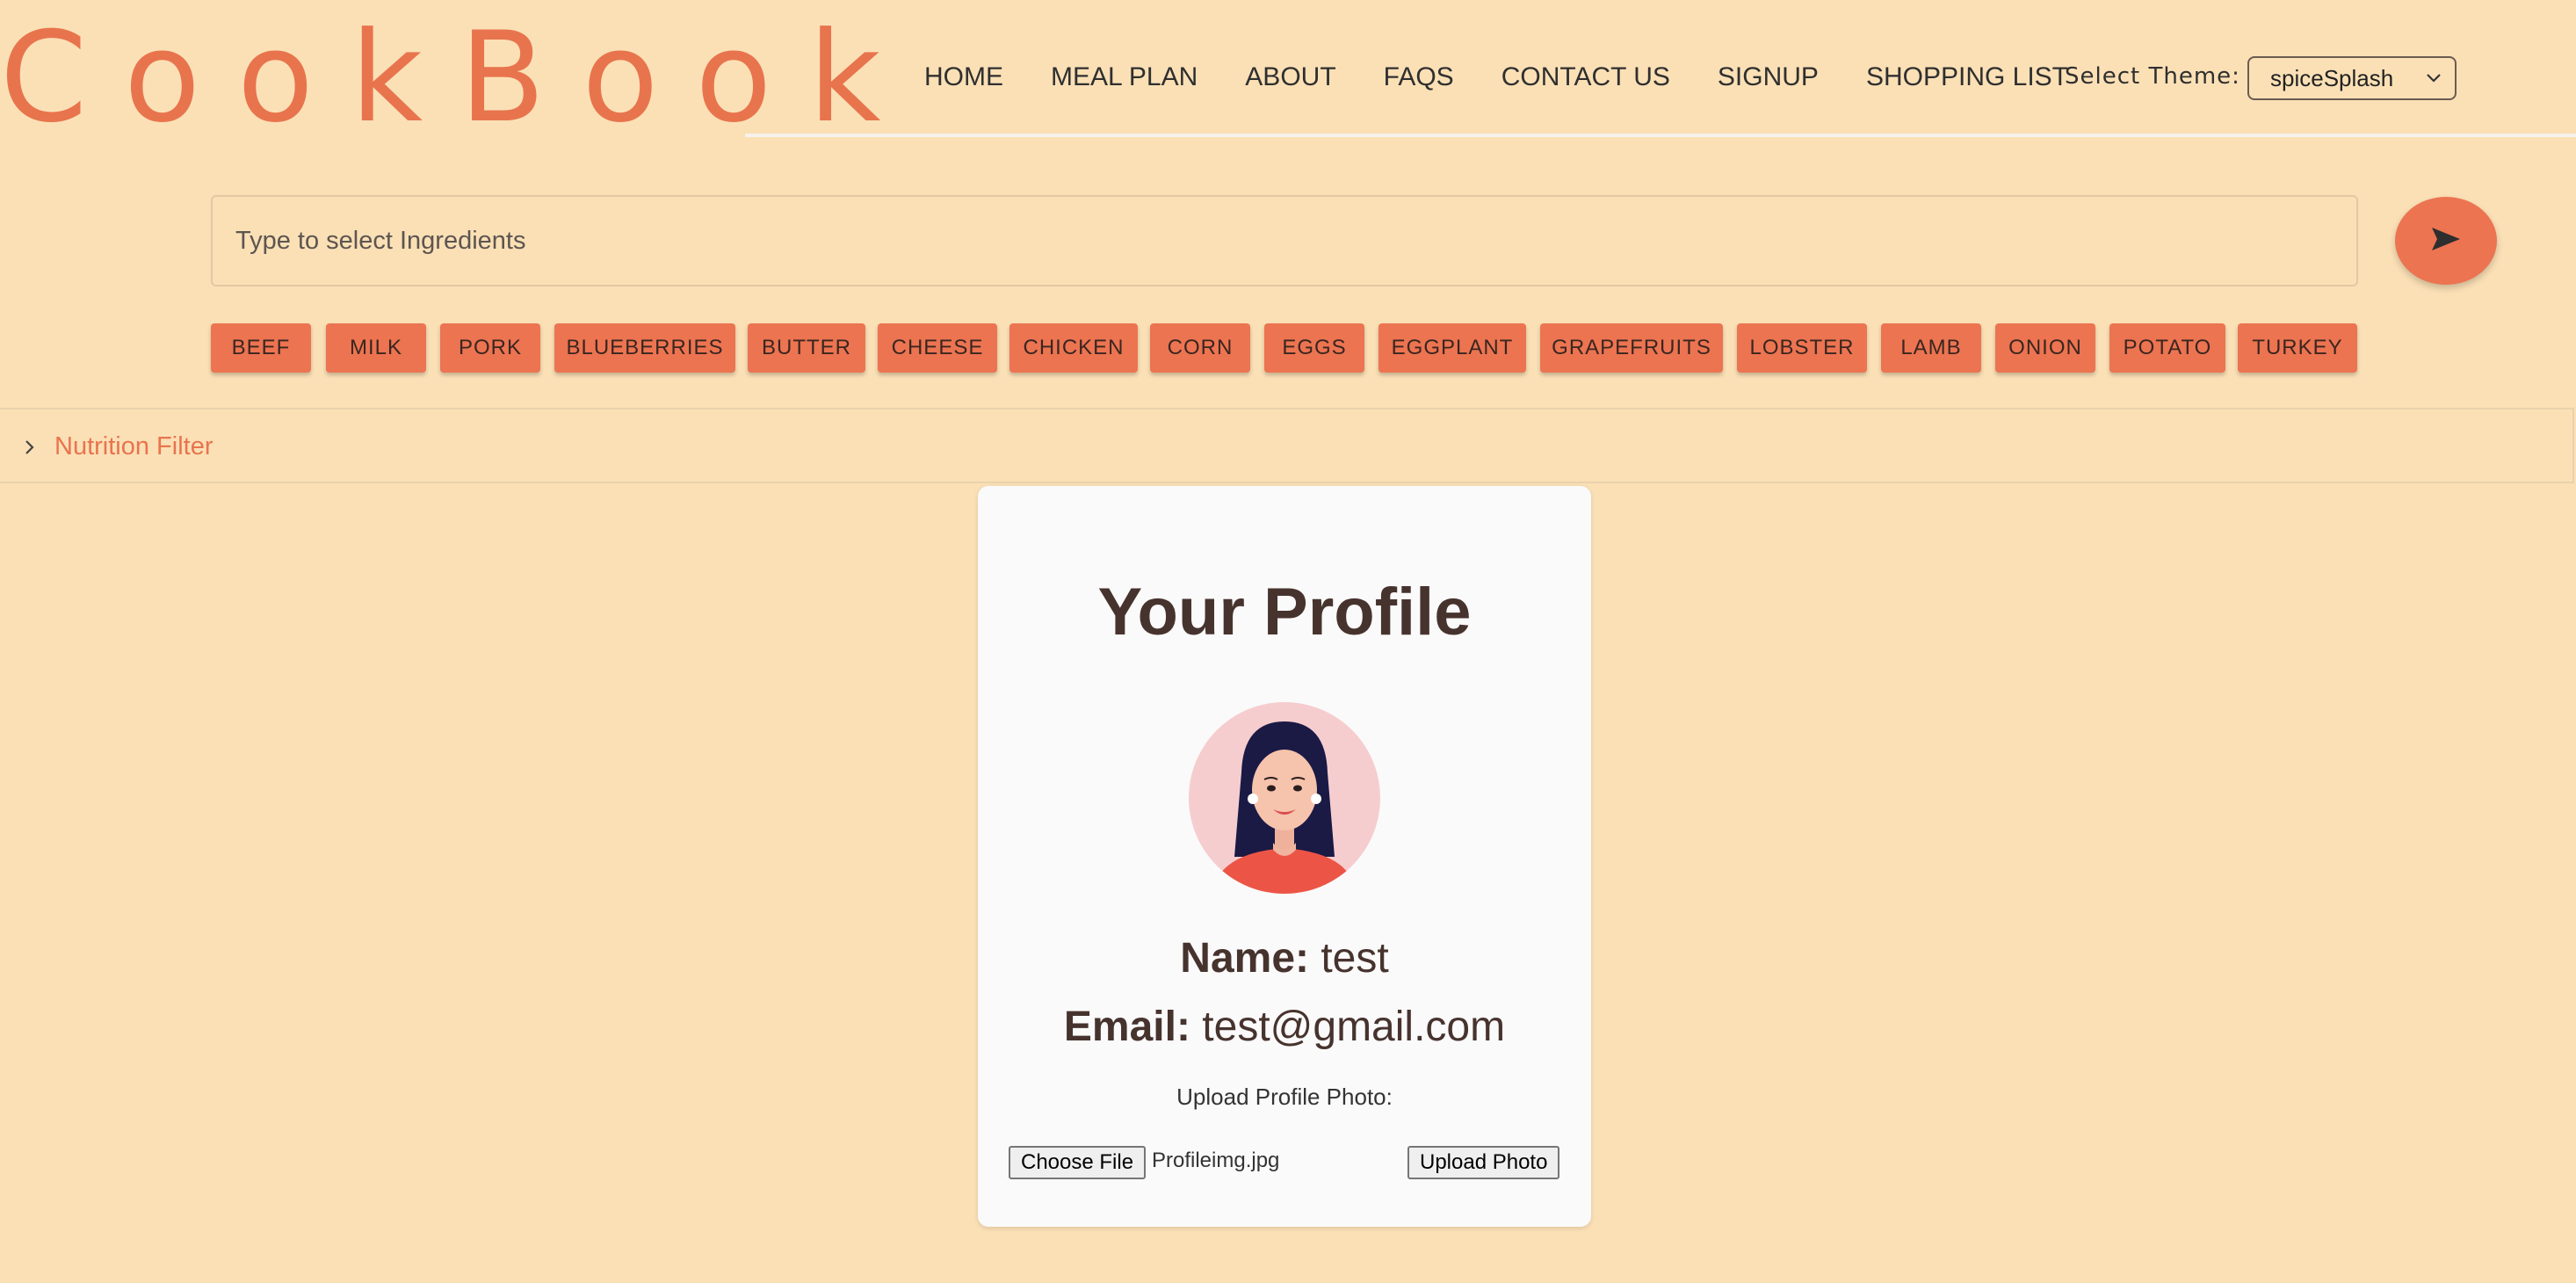 The height and width of the screenshot is (1283, 2576). What do you see at coordinates (1354, 1027) in the screenshot?
I see `email-value: test@gmail.com` at bounding box center [1354, 1027].